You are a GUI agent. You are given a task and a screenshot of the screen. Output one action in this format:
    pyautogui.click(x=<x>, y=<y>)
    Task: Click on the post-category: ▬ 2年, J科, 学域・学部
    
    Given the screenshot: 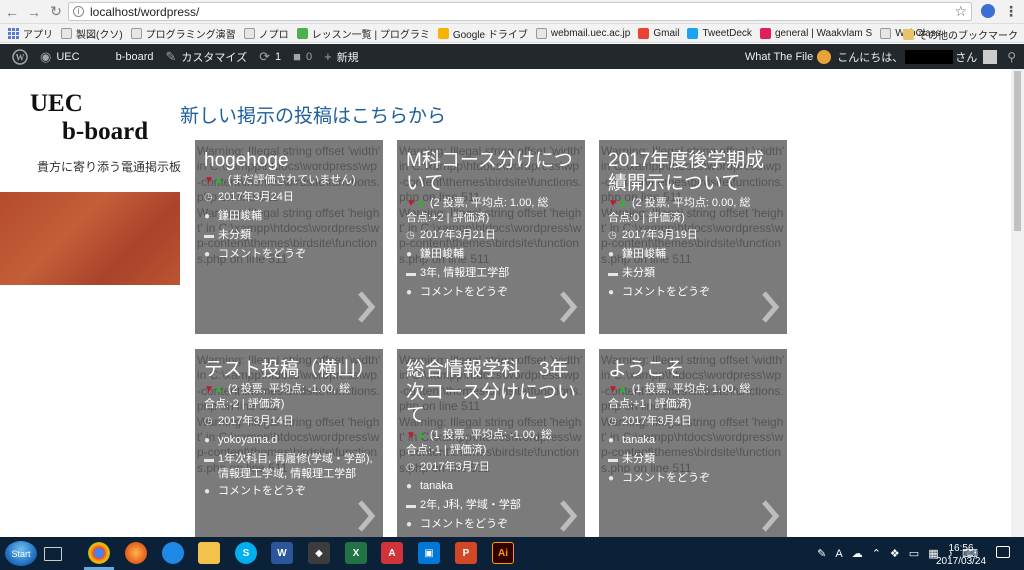 What is the action you would take?
    pyautogui.click(x=491, y=505)
    